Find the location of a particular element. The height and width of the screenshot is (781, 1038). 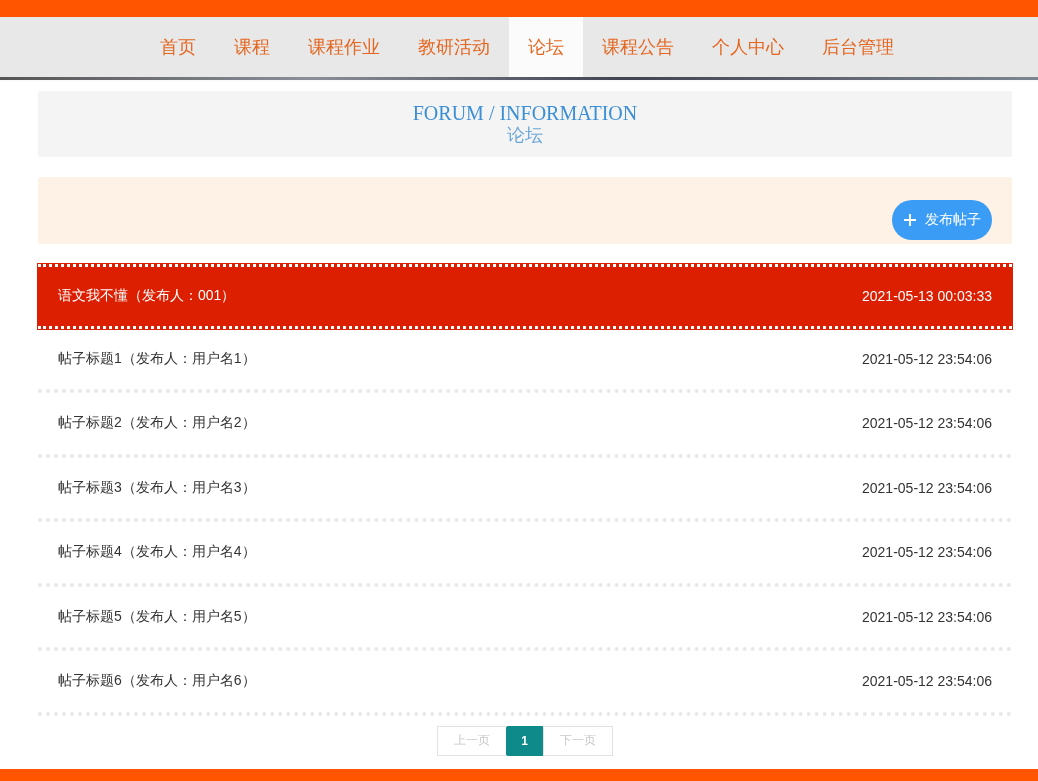

post-time: 2021-05-13 00:03:33 is located at coordinates (927, 296).